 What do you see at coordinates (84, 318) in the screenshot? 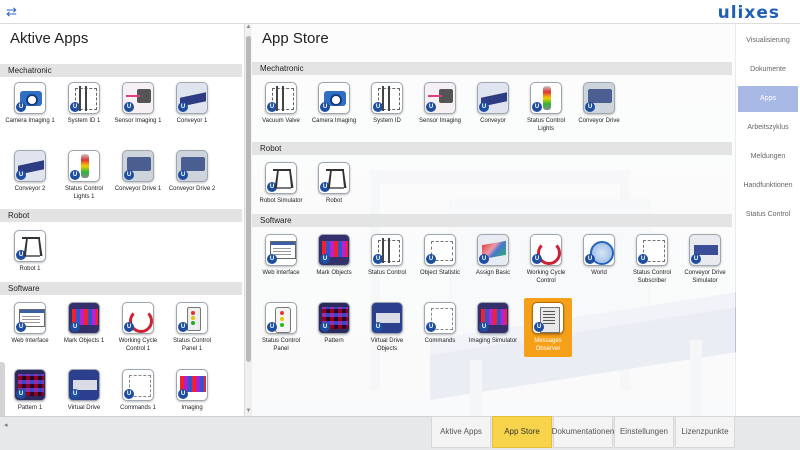
I see `mark-icon: U` at bounding box center [84, 318].